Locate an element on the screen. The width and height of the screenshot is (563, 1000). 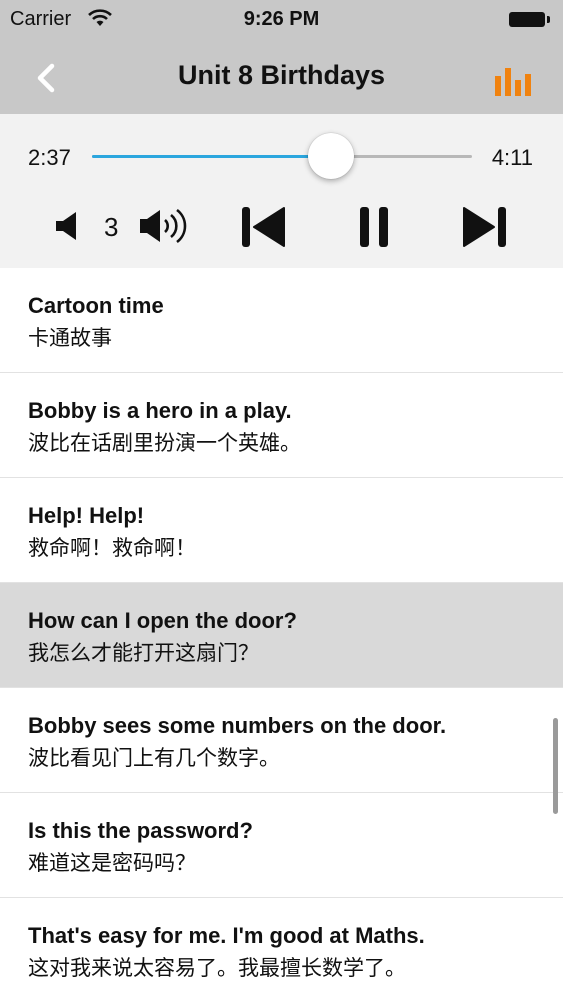
sentence-english: How can I open the door? is located at coordinates (162, 620).